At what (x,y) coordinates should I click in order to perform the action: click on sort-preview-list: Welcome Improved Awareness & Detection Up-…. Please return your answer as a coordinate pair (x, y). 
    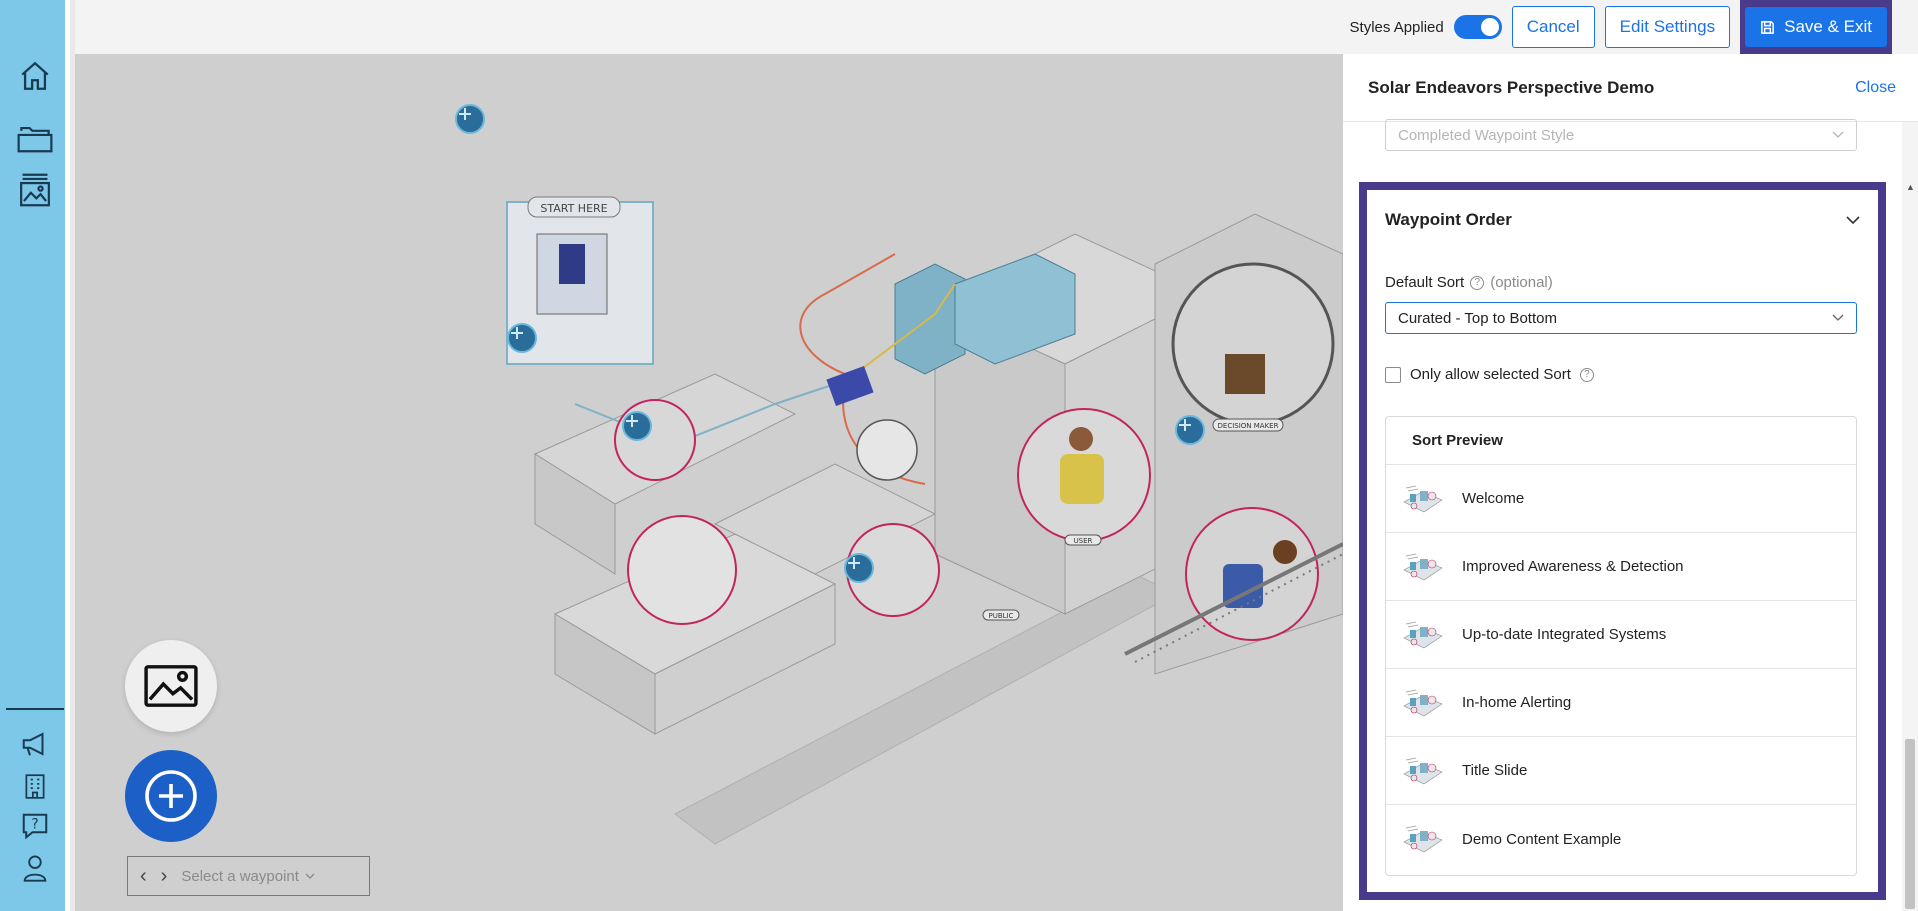
    Looking at the image, I should click on (1621, 669).